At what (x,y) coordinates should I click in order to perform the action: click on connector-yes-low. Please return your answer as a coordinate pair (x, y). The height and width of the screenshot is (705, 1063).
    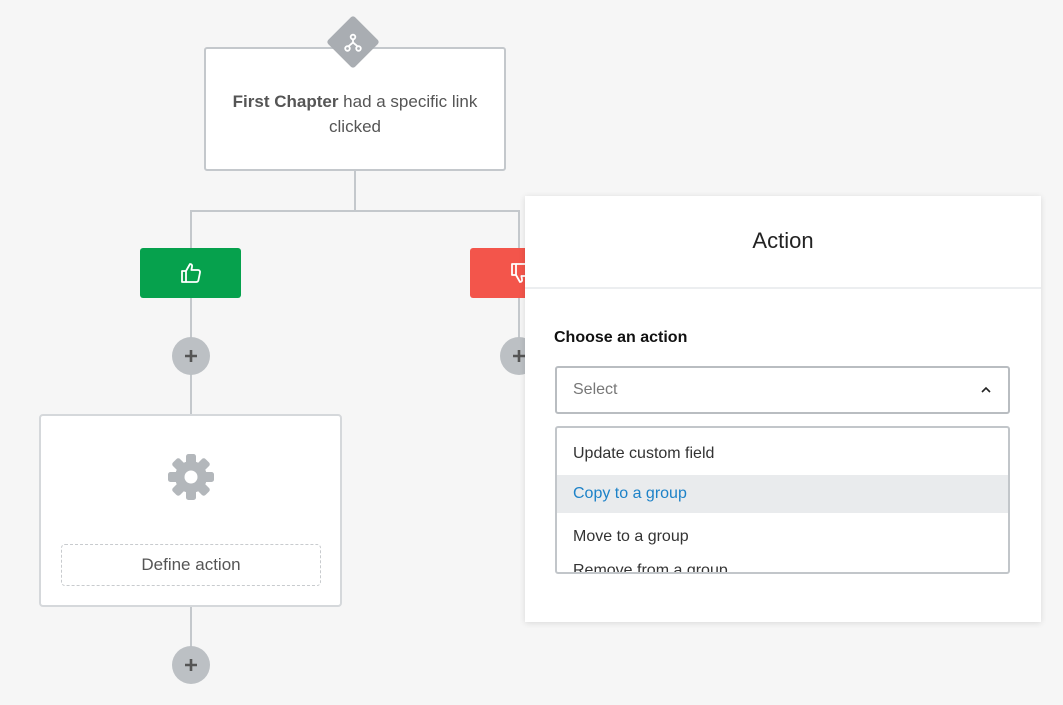
    Looking at the image, I should click on (191, 394).